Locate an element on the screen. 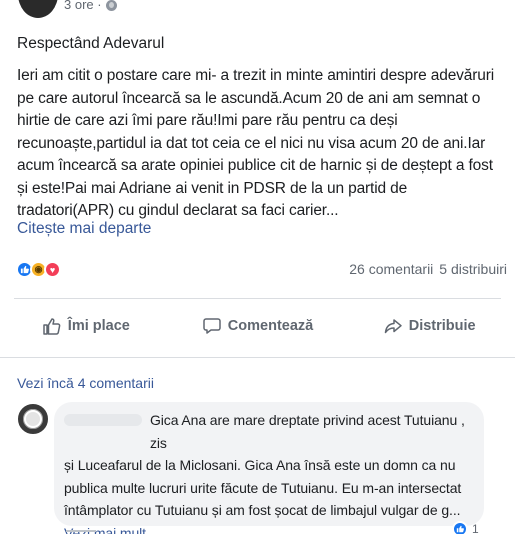 Image resolution: width=515 pixels, height=534 pixels. comment-button: Comentează is located at coordinates (258, 326).